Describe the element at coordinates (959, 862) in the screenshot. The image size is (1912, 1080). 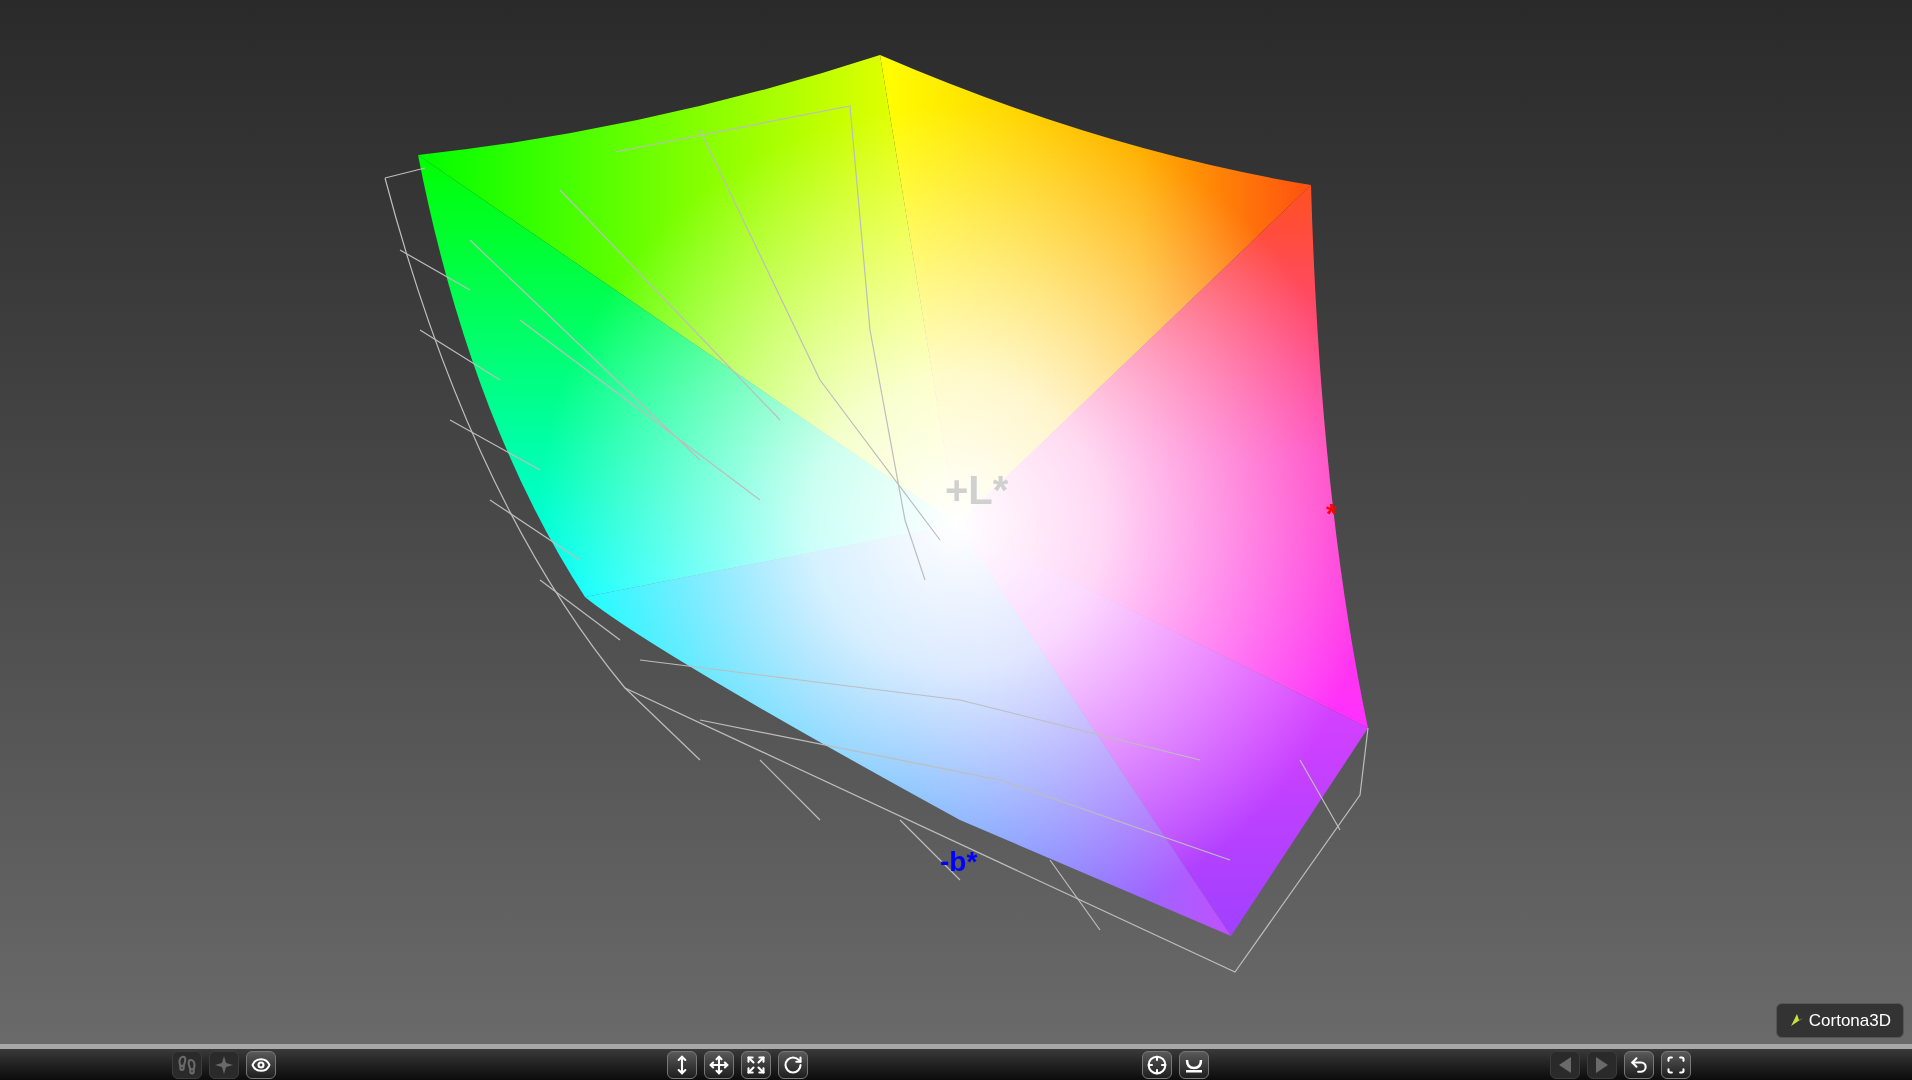
I see `axis-label: -b*` at that location.